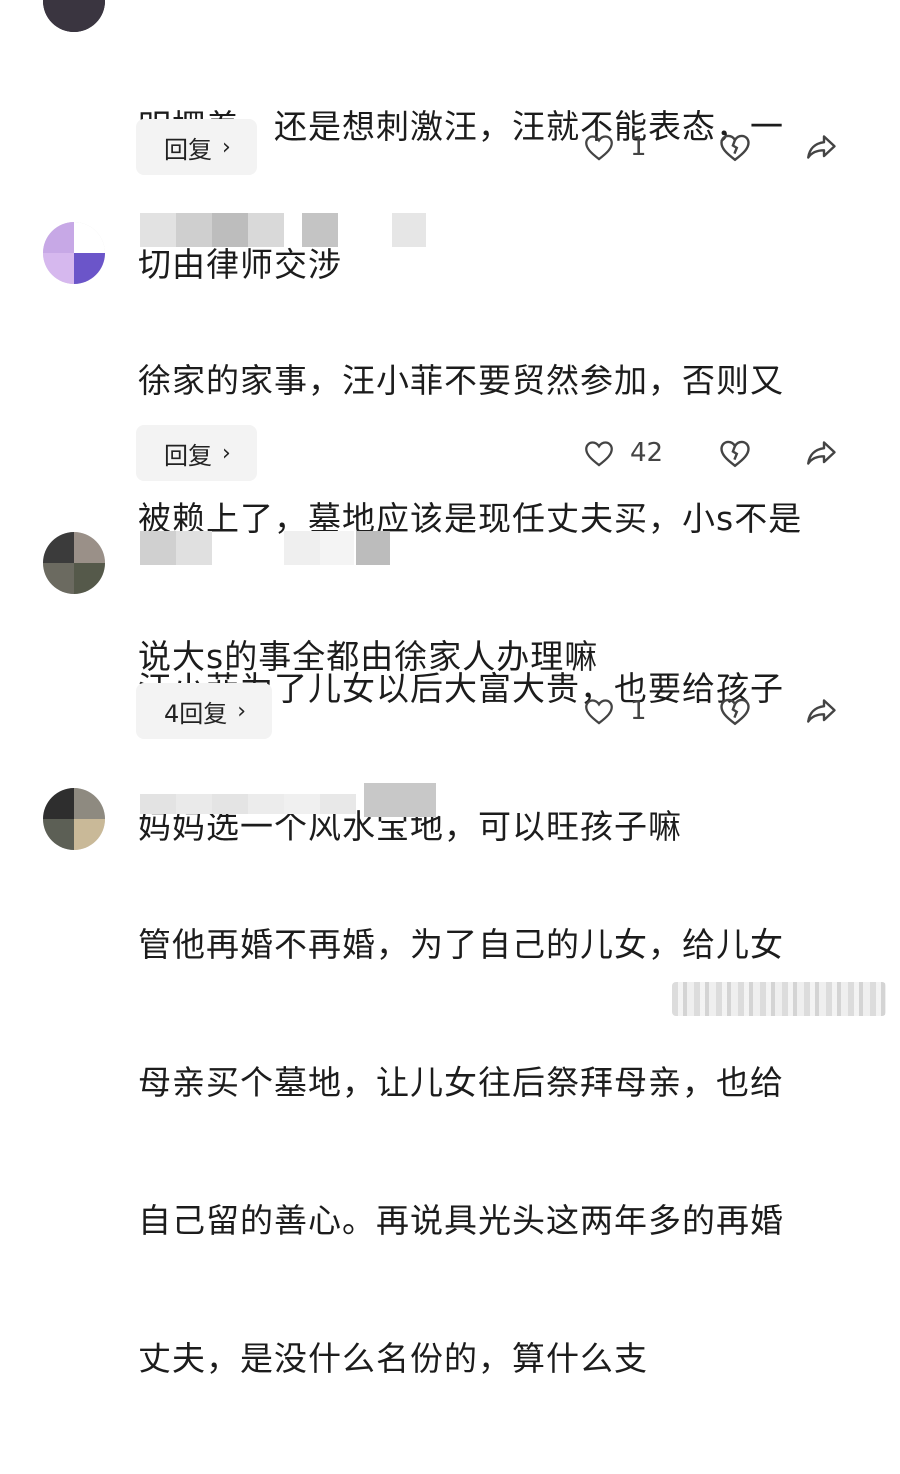 This screenshot has height=1474, width=900. What do you see at coordinates (647, 453) in the screenshot?
I see `like-count: 42` at bounding box center [647, 453].